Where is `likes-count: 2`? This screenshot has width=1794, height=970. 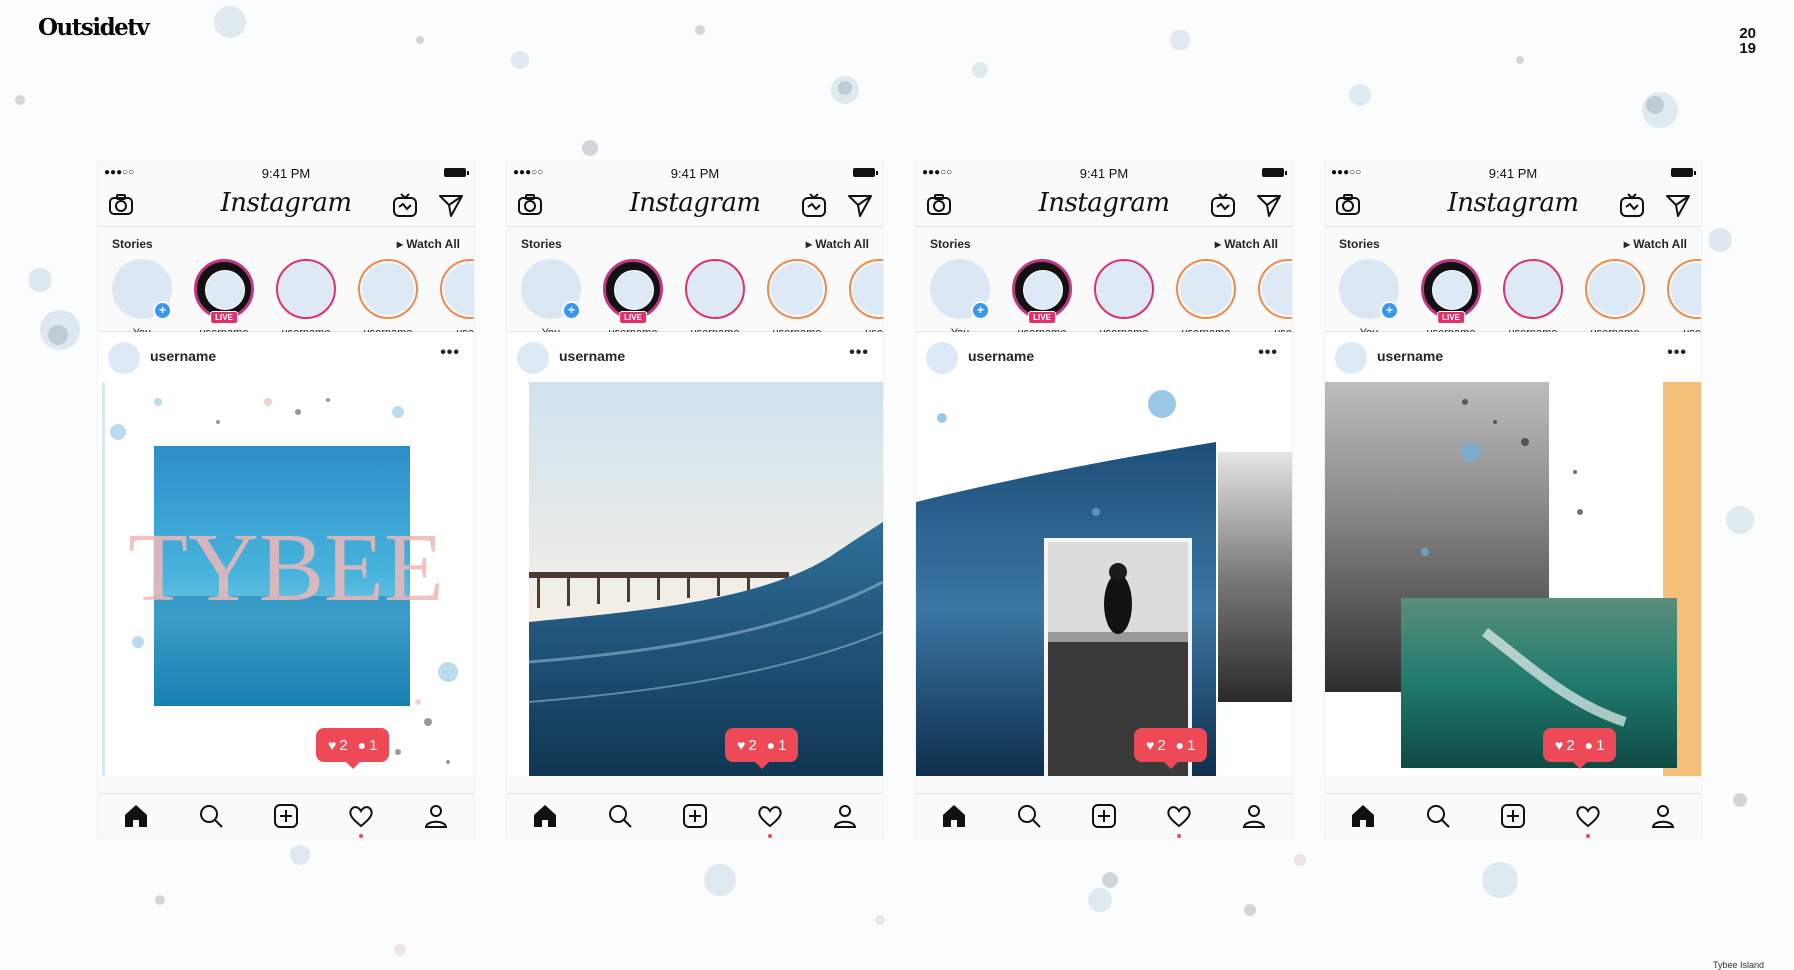
likes-count: 2 is located at coordinates (752, 745).